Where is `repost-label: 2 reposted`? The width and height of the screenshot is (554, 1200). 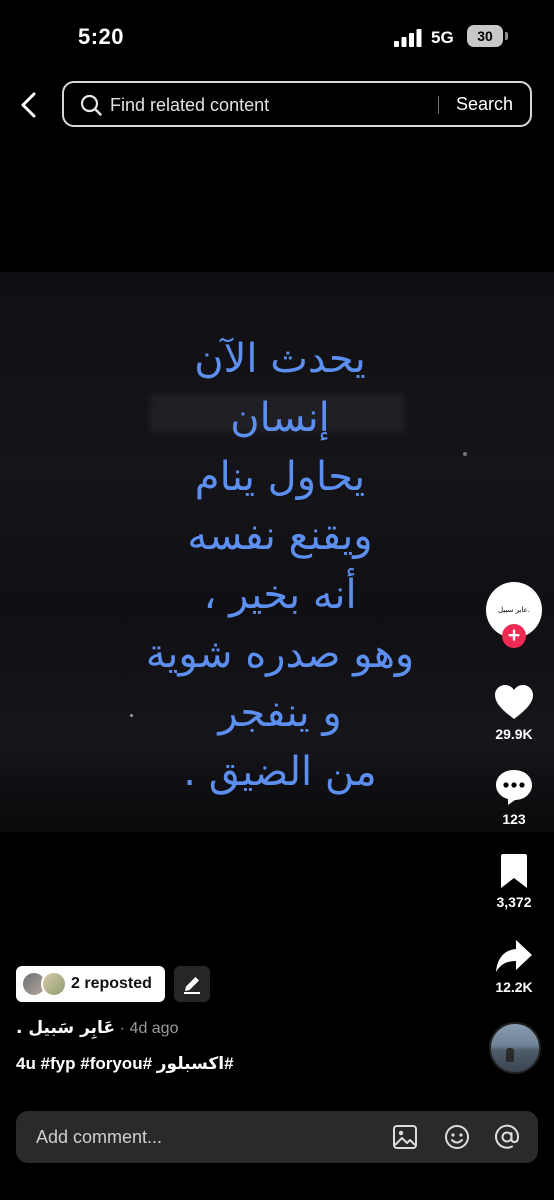
repost-label: 2 reposted is located at coordinates (111, 983).